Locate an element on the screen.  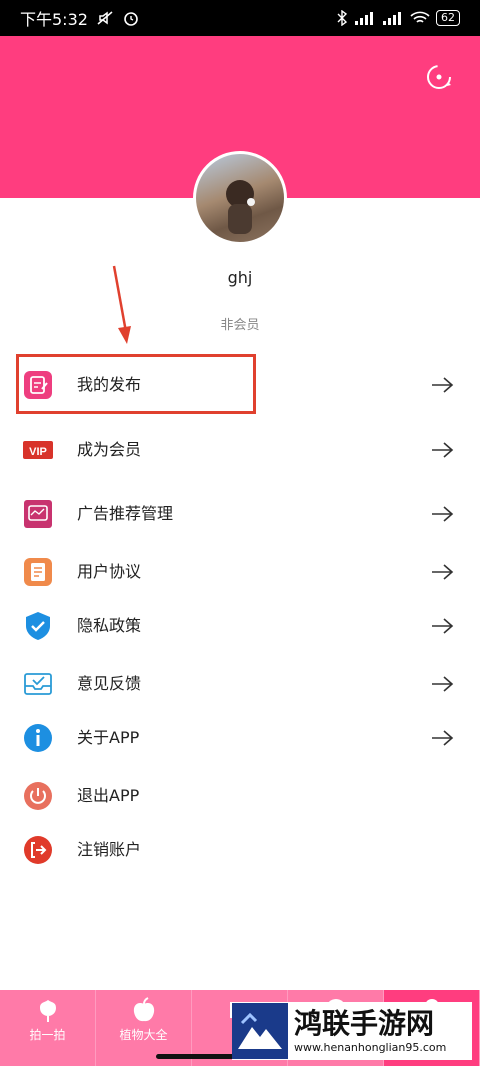
agreement-icon is located at coordinates (38, 572).